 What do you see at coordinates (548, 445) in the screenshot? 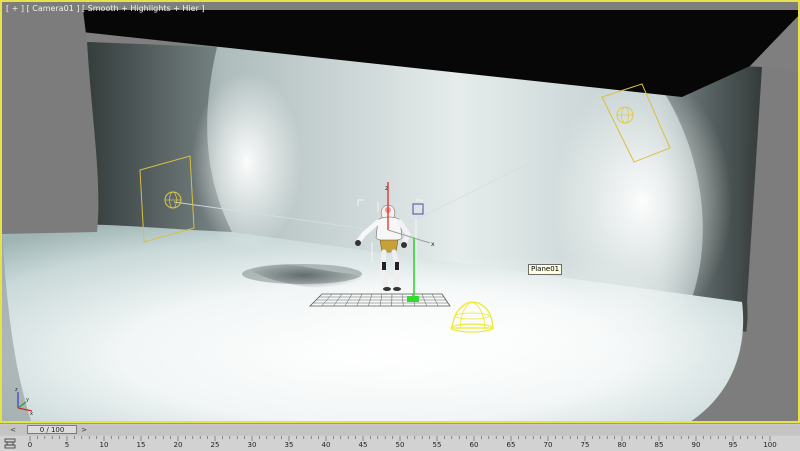
I see `trackbar-tick-label: 70` at bounding box center [548, 445].